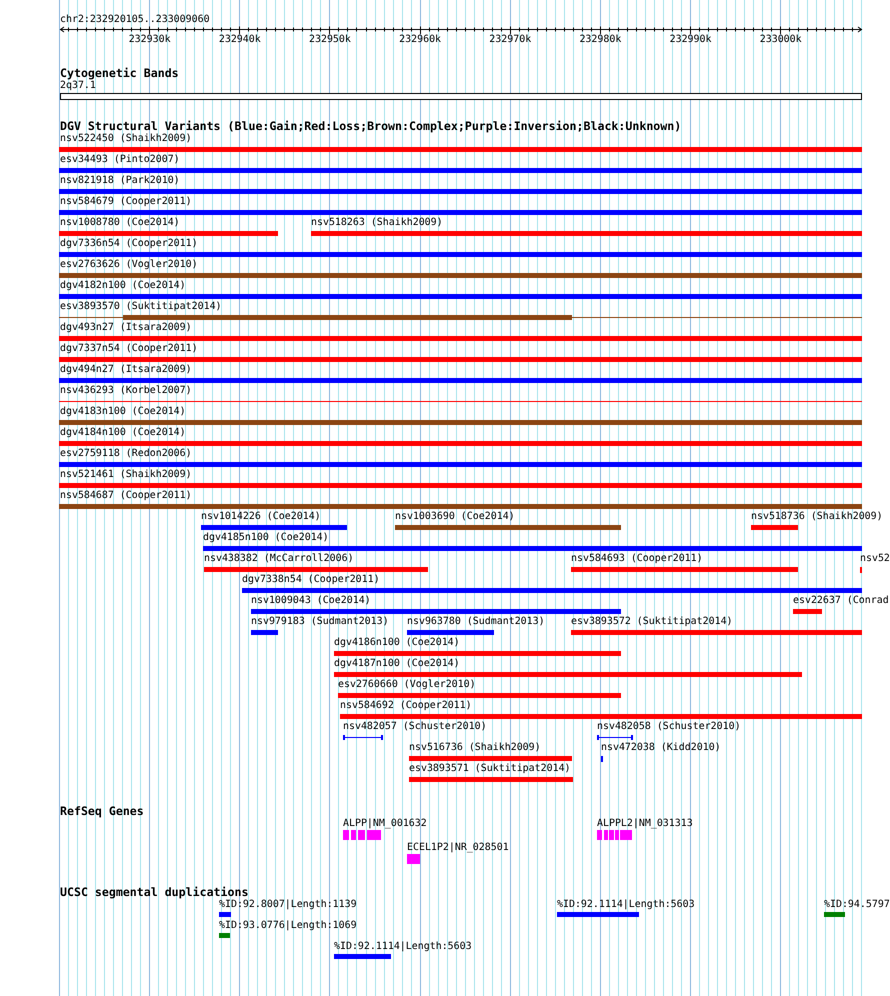  I want to click on variant-label: esv3893571 (Suktitipat2014), so click(490, 768).